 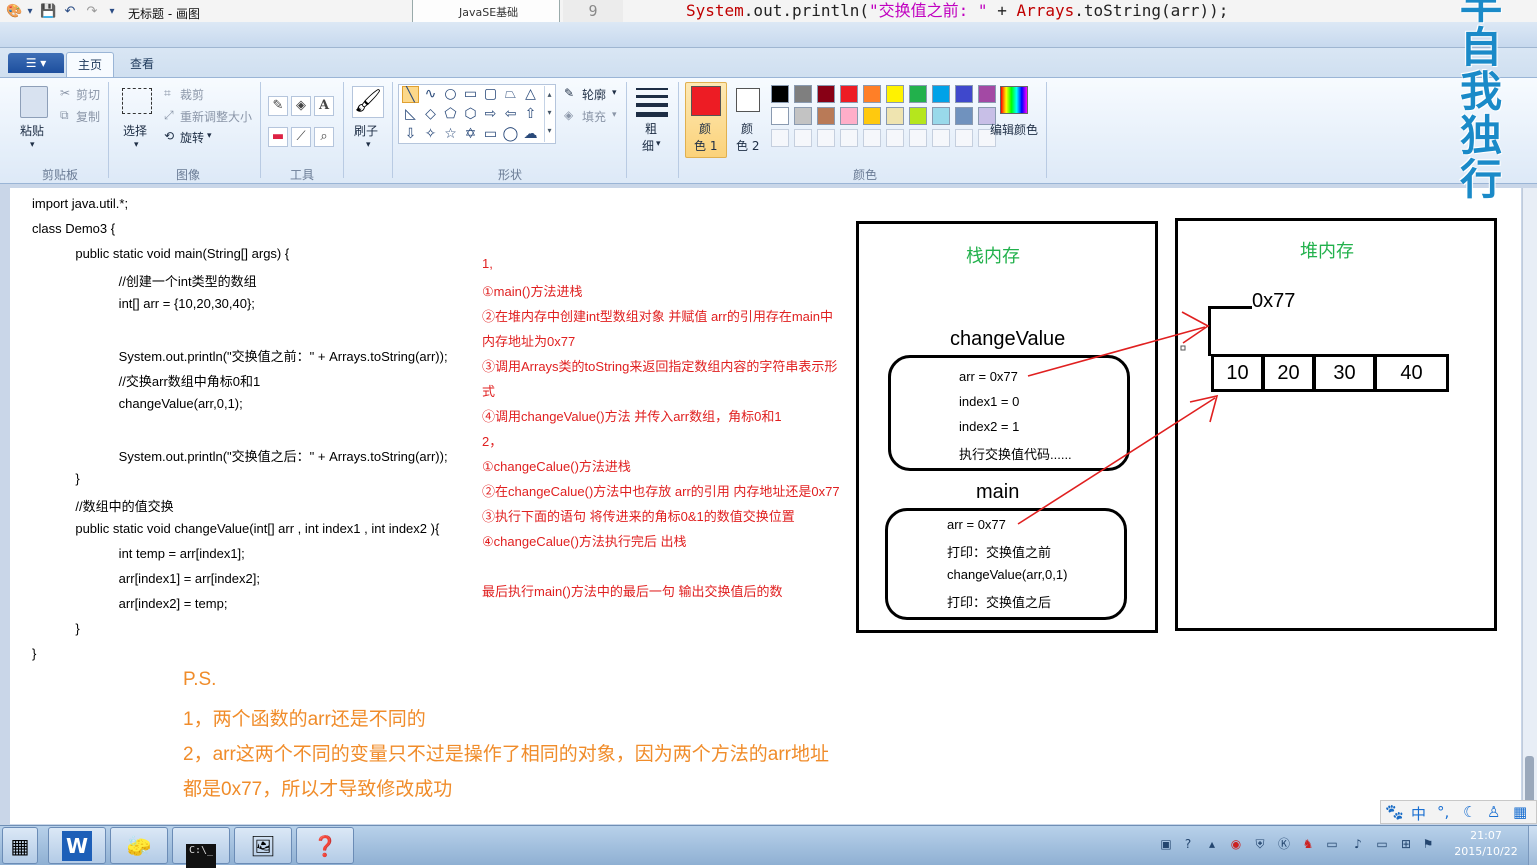 I want to click on ime-mode: 中, so click(x=1418, y=813).